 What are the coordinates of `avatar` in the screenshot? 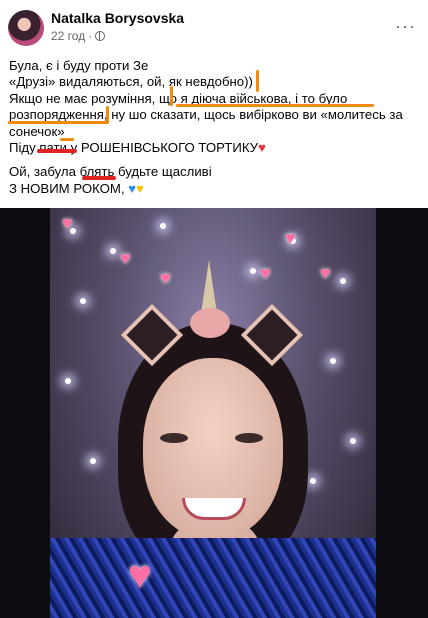 It's located at (26, 28).